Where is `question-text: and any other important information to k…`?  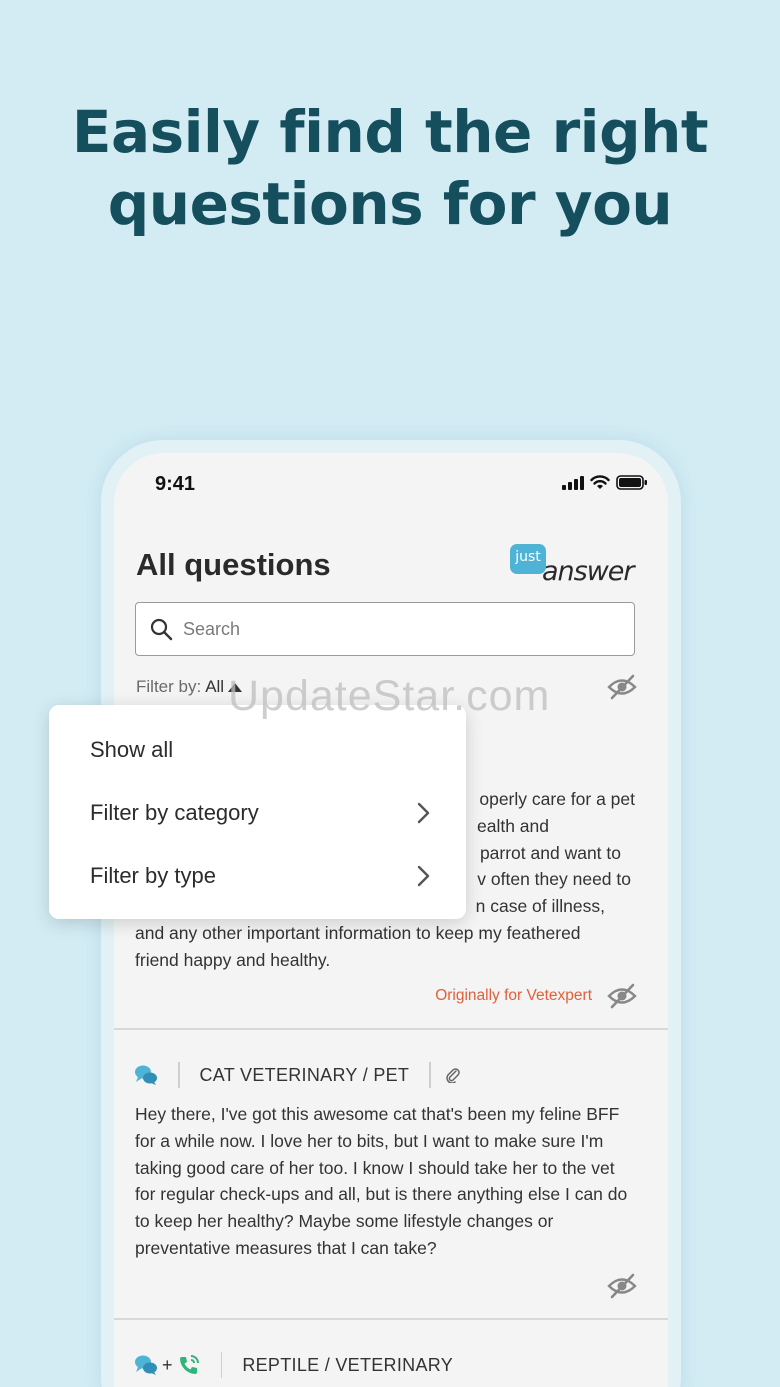 question-text: and any other important information to k… is located at coordinates (385, 947).